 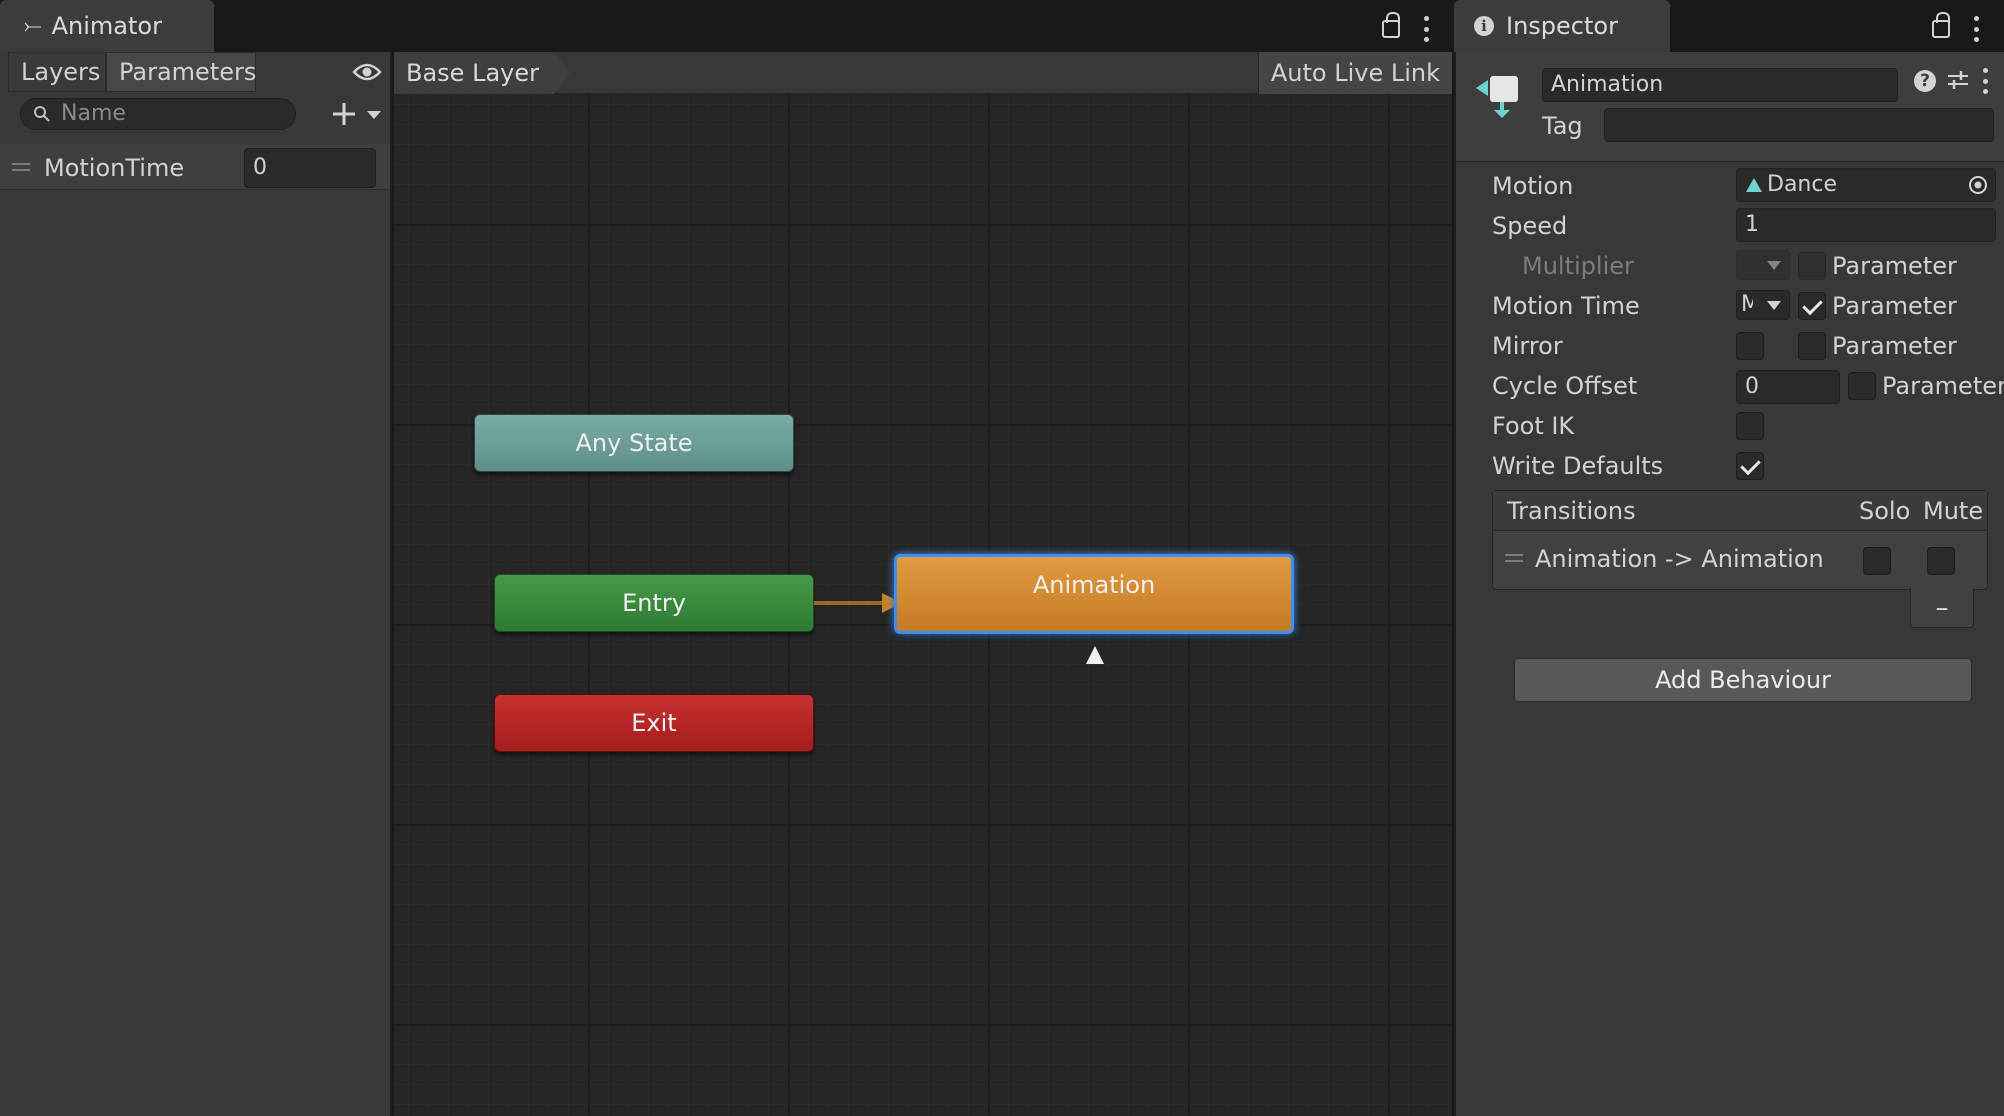 I want to click on inspector-tab: i Inspector, so click(x=1562, y=26).